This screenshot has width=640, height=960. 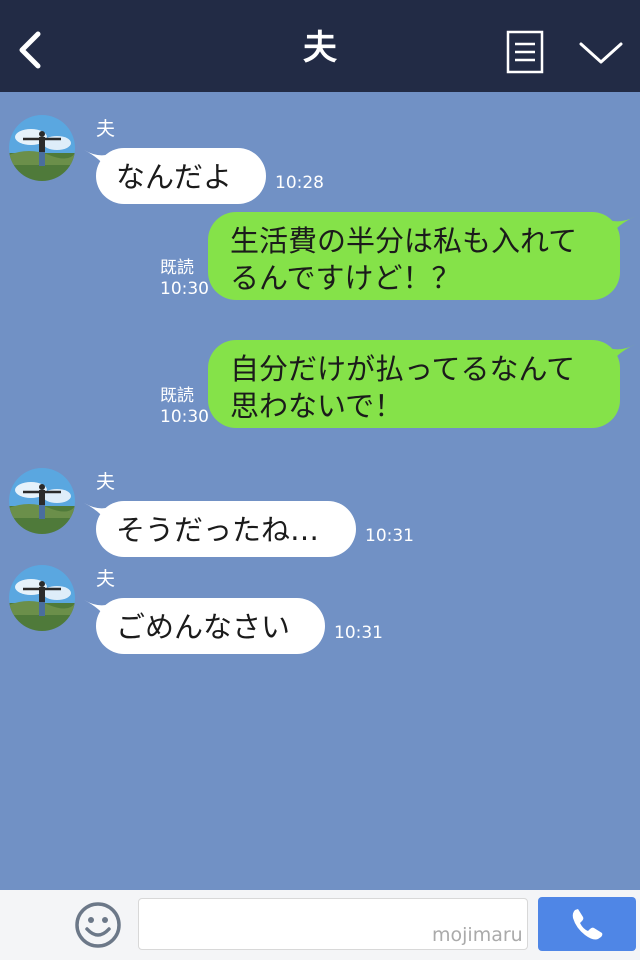 What do you see at coordinates (345, 278) in the screenshot?
I see `message-line: るんですけど！？` at bounding box center [345, 278].